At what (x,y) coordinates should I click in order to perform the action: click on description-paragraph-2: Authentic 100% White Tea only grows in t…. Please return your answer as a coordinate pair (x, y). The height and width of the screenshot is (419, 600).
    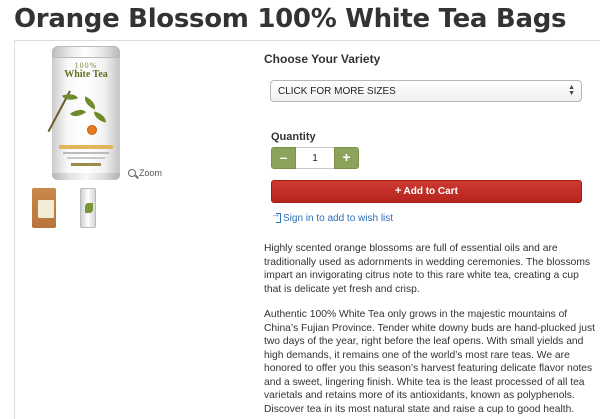
    Looking at the image, I should click on (430, 362).